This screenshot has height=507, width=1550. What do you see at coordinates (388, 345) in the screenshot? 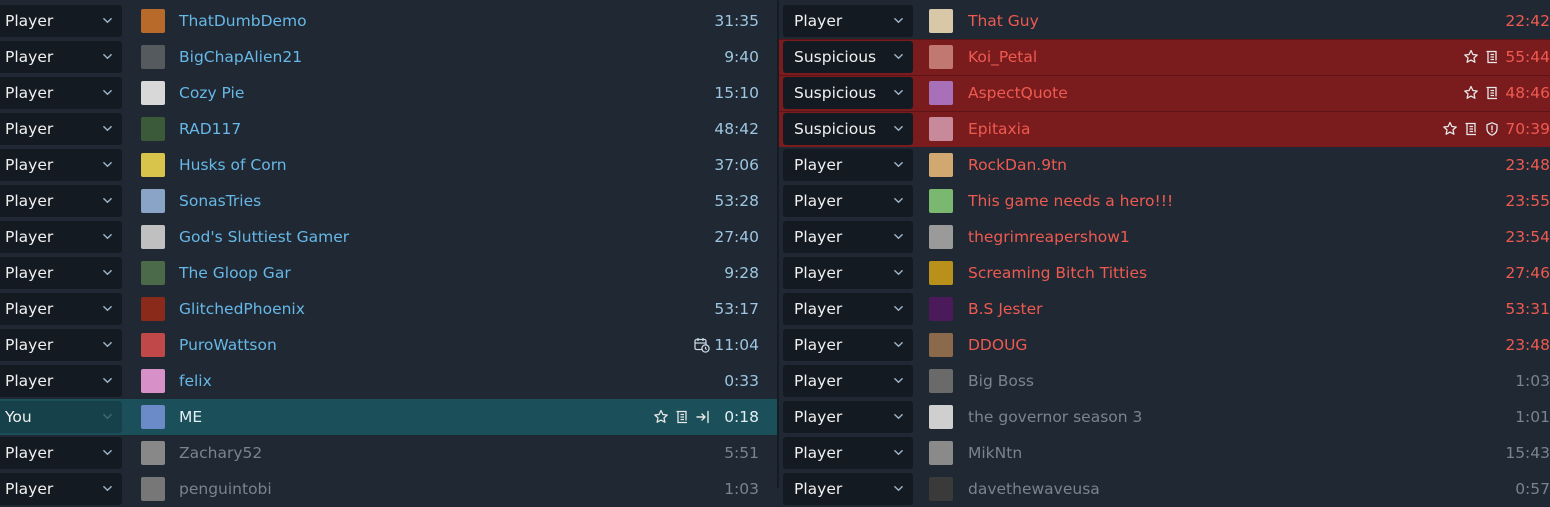
I see `player-row: Player PuroWattson 11:04` at bounding box center [388, 345].